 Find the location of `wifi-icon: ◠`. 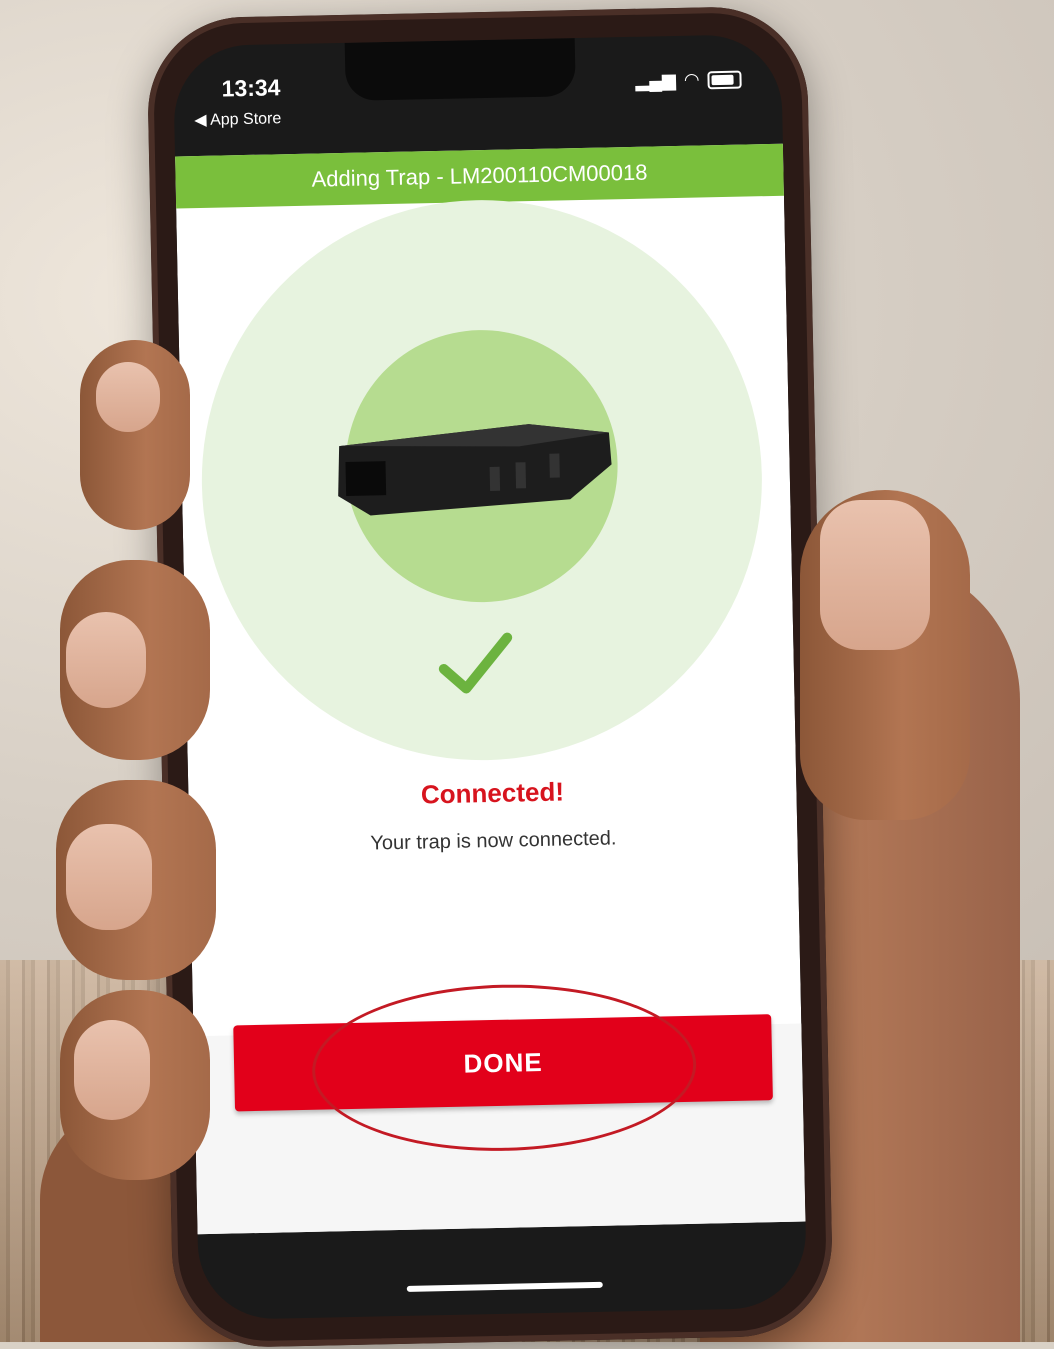

wifi-icon: ◠ is located at coordinates (691, 79).